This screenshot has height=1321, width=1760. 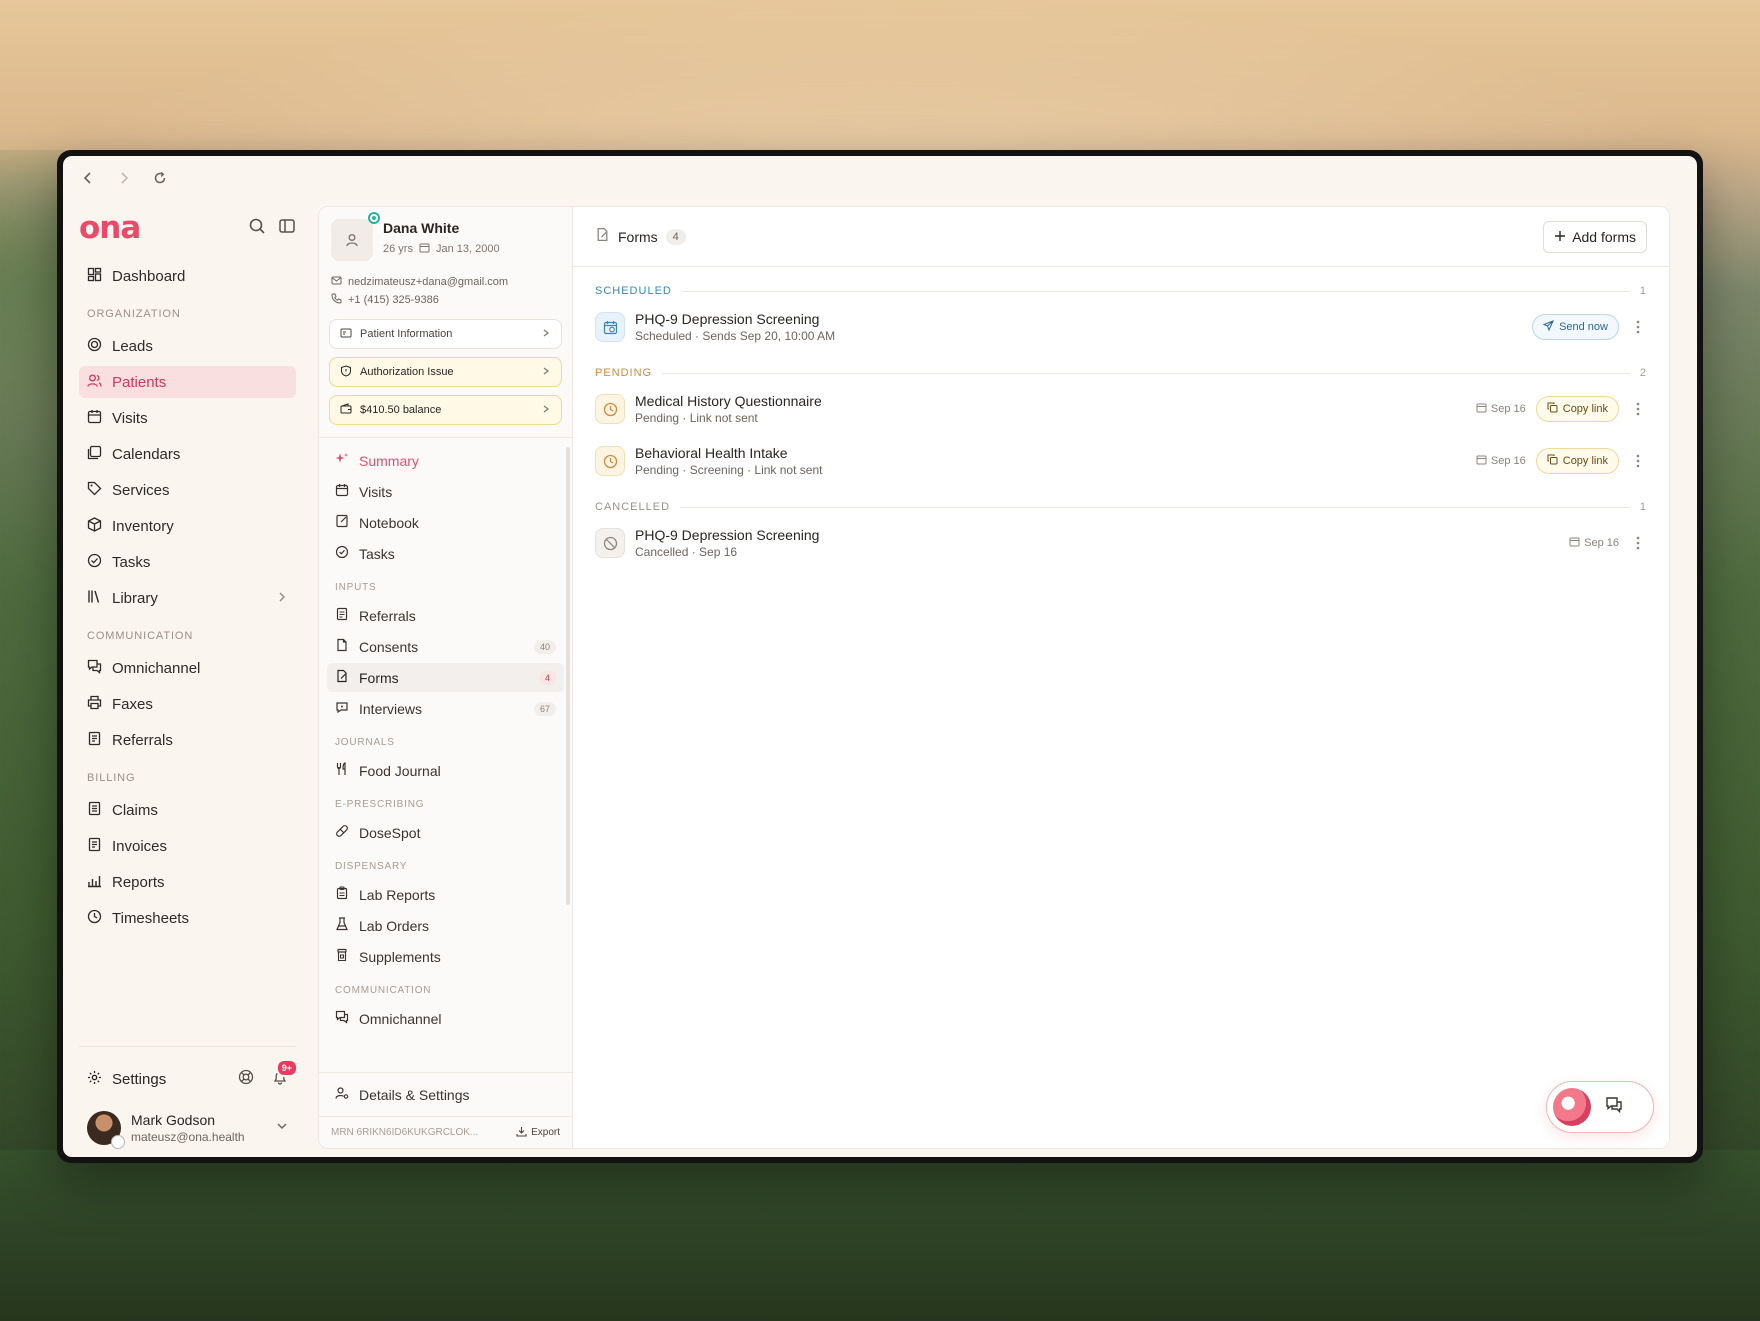 What do you see at coordinates (390, 832) in the screenshot?
I see `nav-label: DoseSpot` at bounding box center [390, 832].